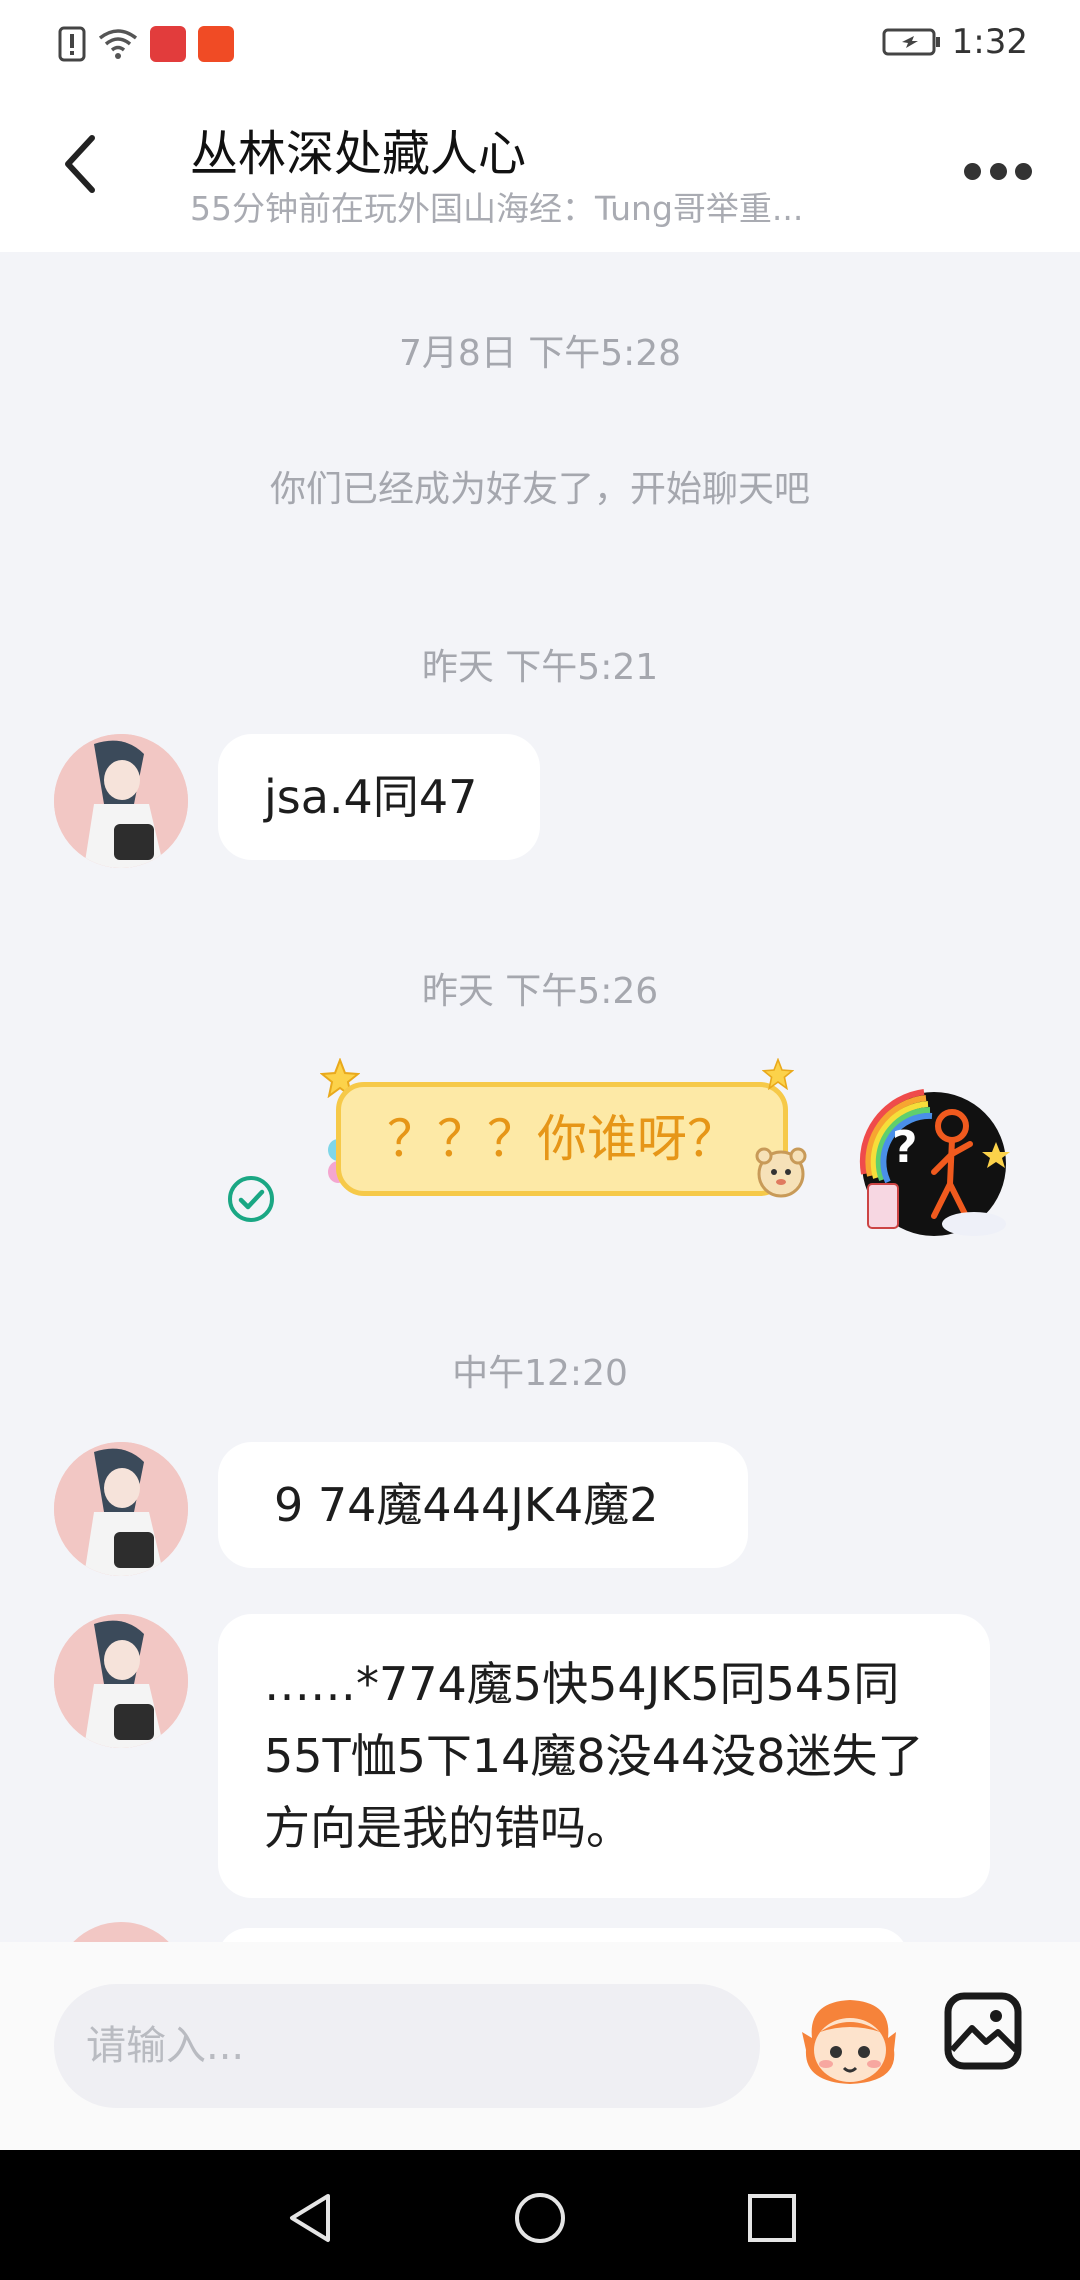 This screenshot has width=1080, height=2280. I want to click on input-bar, so click(540, 2046).